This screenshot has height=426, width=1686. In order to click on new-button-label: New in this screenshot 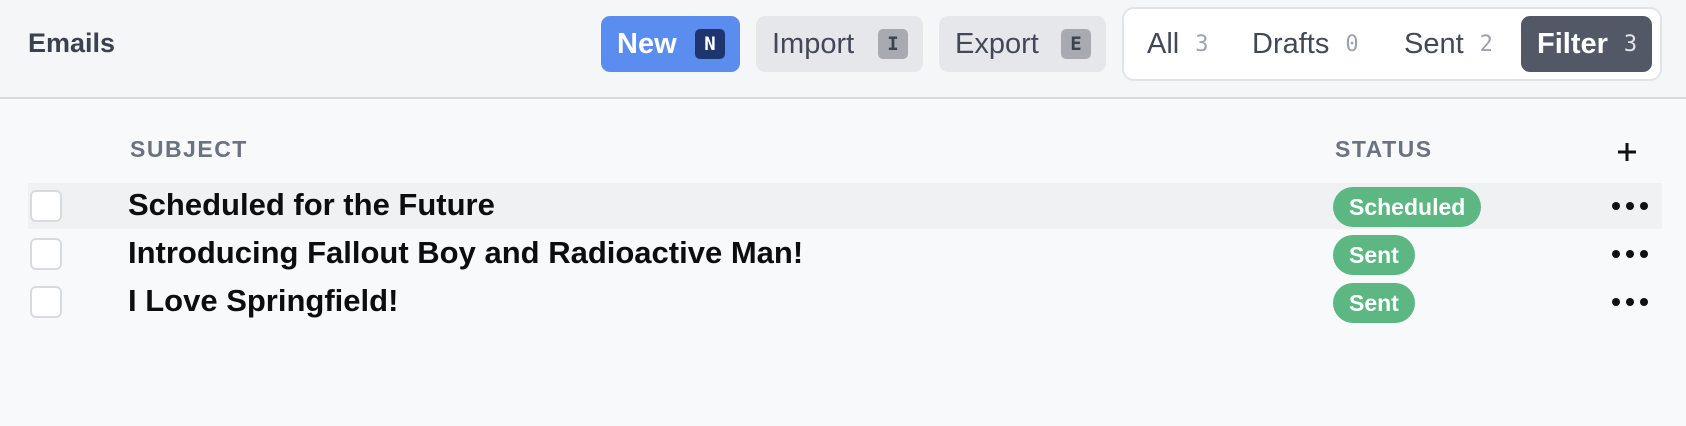, I will do `click(647, 43)`.